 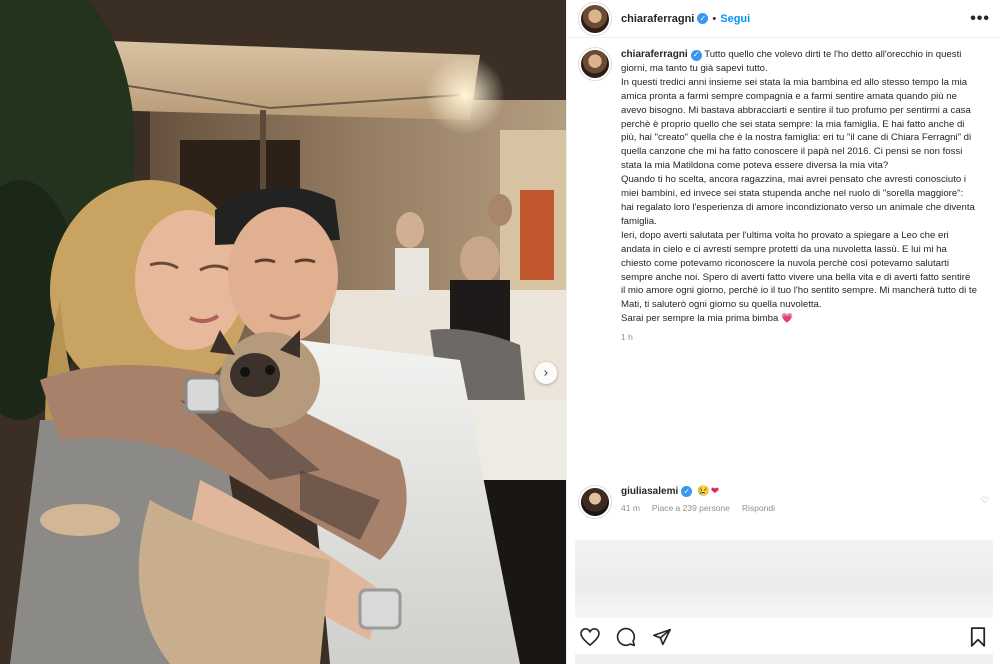 I want to click on follow-button: Segui, so click(x=735, y=19).